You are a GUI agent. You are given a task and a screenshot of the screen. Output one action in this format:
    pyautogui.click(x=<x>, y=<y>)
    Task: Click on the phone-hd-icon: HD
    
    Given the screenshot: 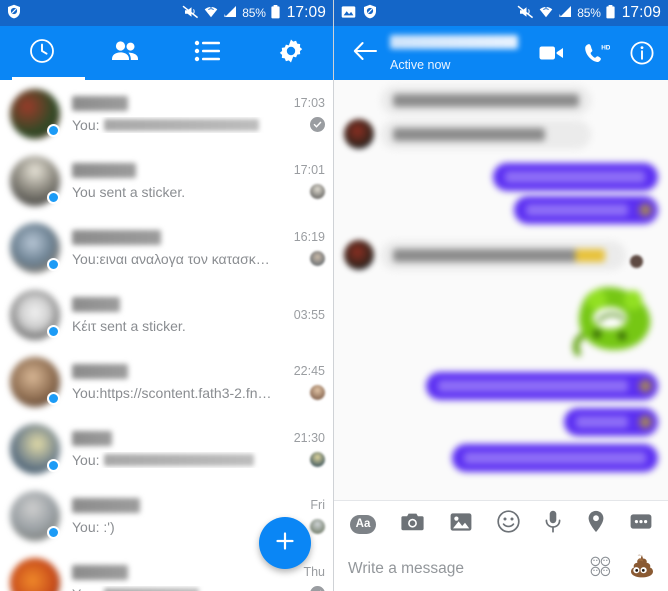 What is the action you would take?
    pyautogui.click(x=597, y=53)
    